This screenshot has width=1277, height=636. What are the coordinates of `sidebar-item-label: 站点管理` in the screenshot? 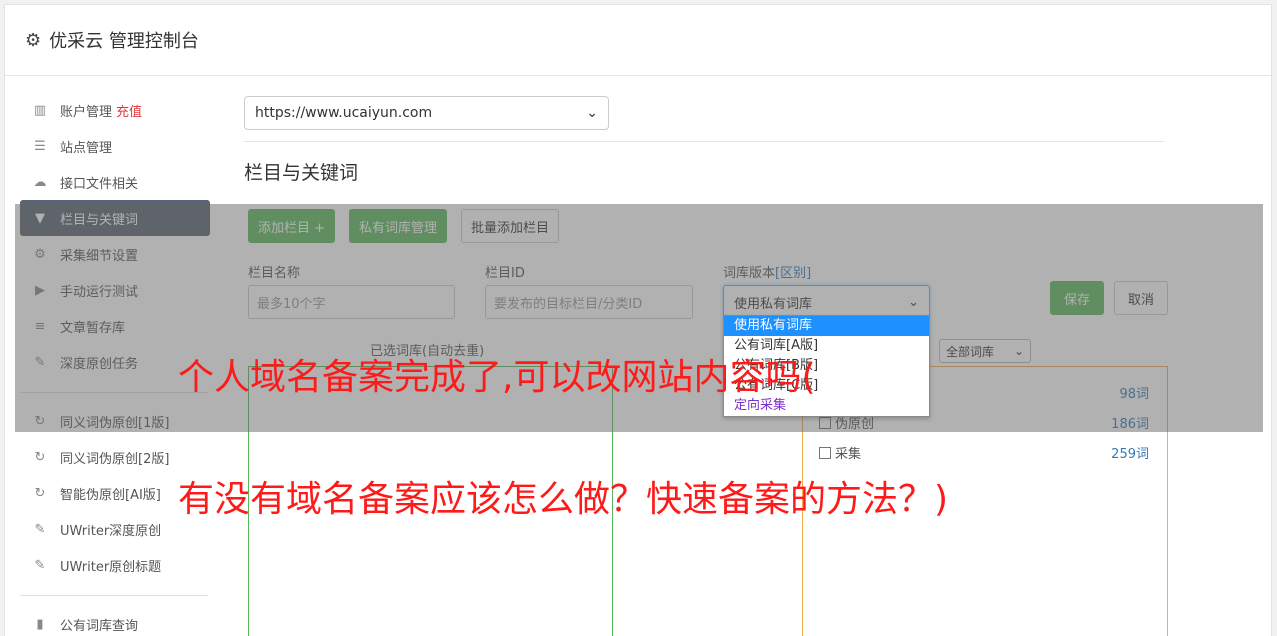 It's located at (86, 148).